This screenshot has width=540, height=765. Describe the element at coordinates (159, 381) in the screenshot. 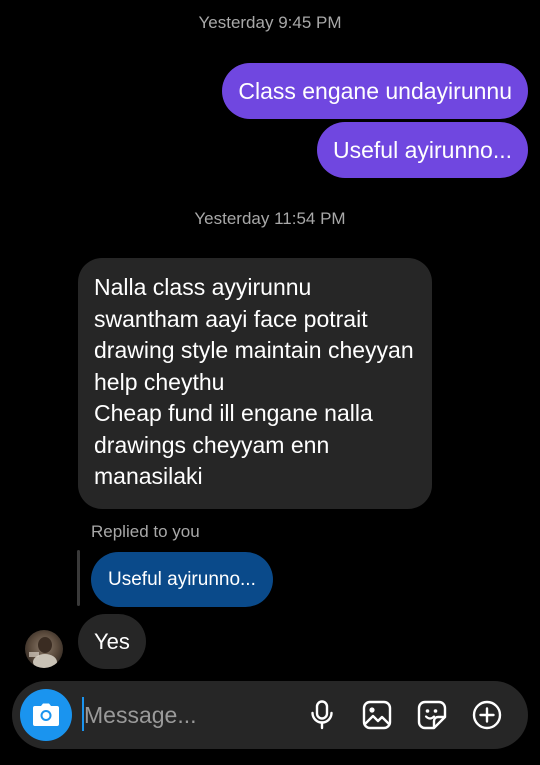

I see `message-line: help cheythu` at that location.